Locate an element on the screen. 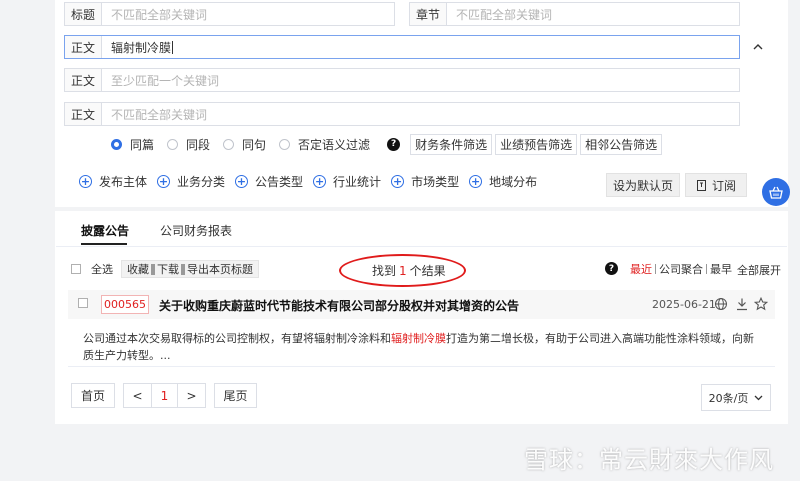 This screenshot has height=481, width=800. sort-latest: 最近 is located at coordinates (641, 269).